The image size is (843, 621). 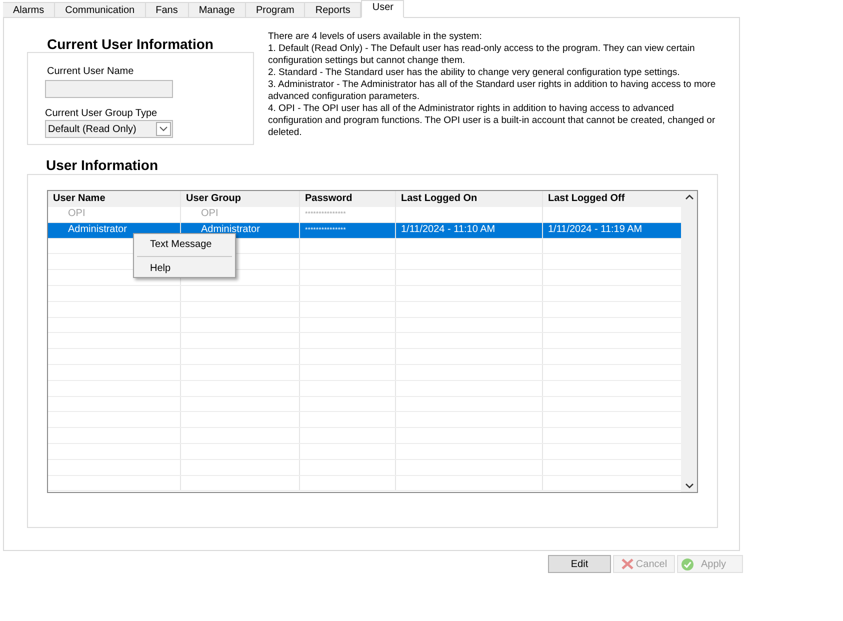 What do you see at coordinates (687, 564) in the screenshot?
I see `checkmark-icon` at bounding box center [687, 564].